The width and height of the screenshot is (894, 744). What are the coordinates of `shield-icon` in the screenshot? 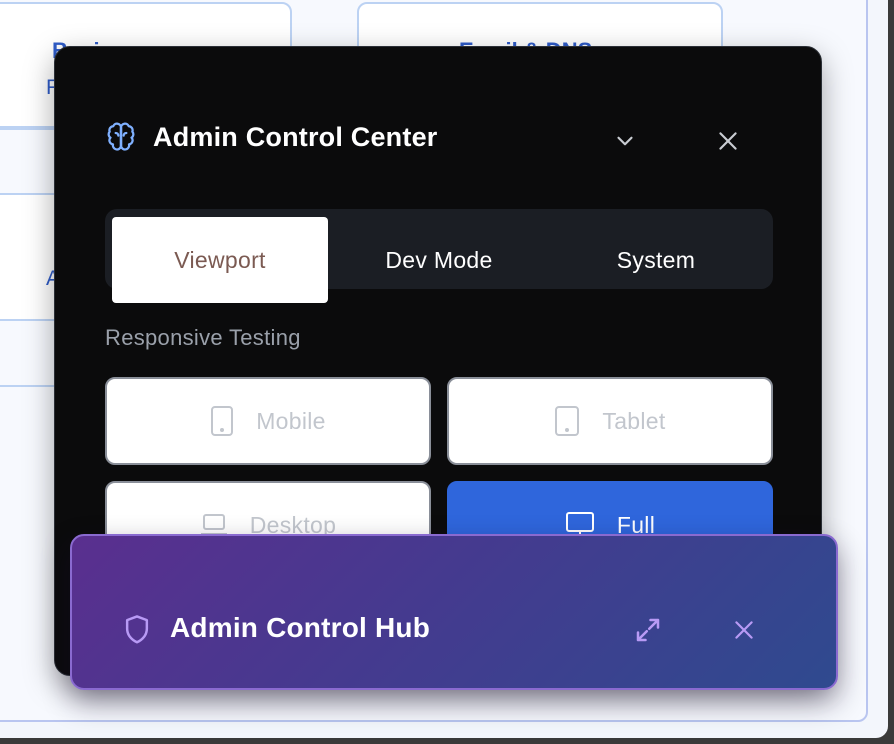 It's located at (137, 630).